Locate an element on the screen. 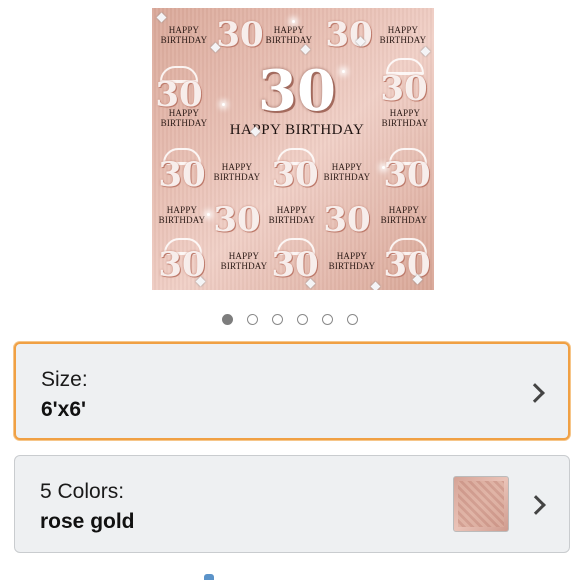 The image size is (580, 580). carousel-indicator is located at coordinates (290, 322).